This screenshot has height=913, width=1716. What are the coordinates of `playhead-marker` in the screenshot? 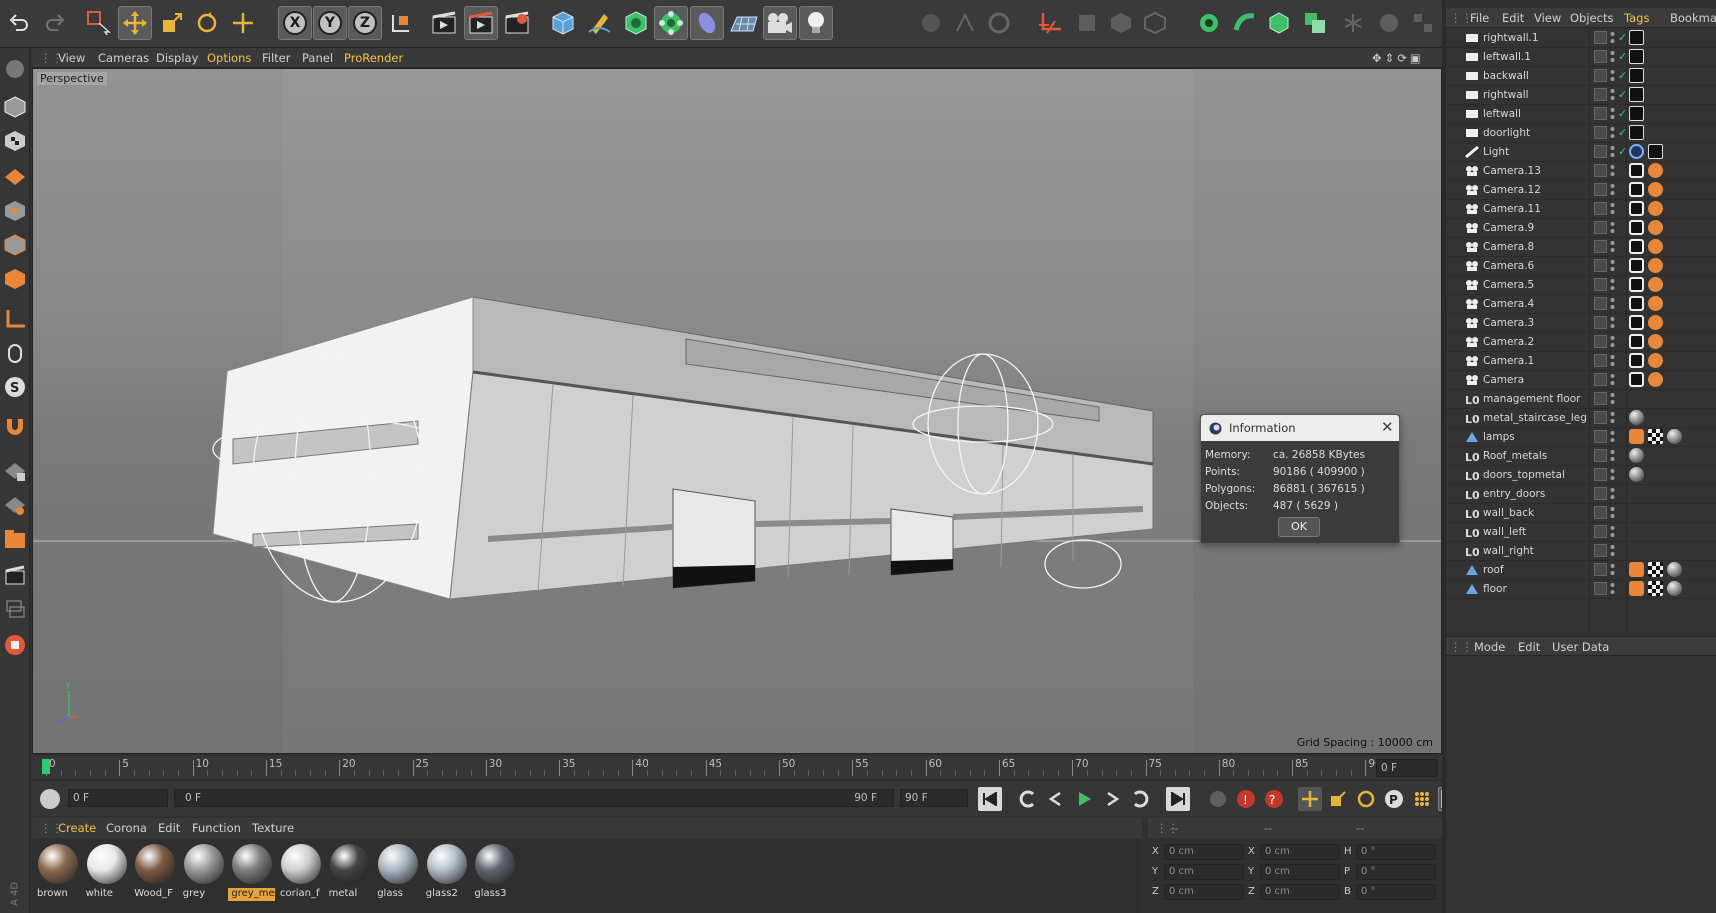 It's located at (46, 766).